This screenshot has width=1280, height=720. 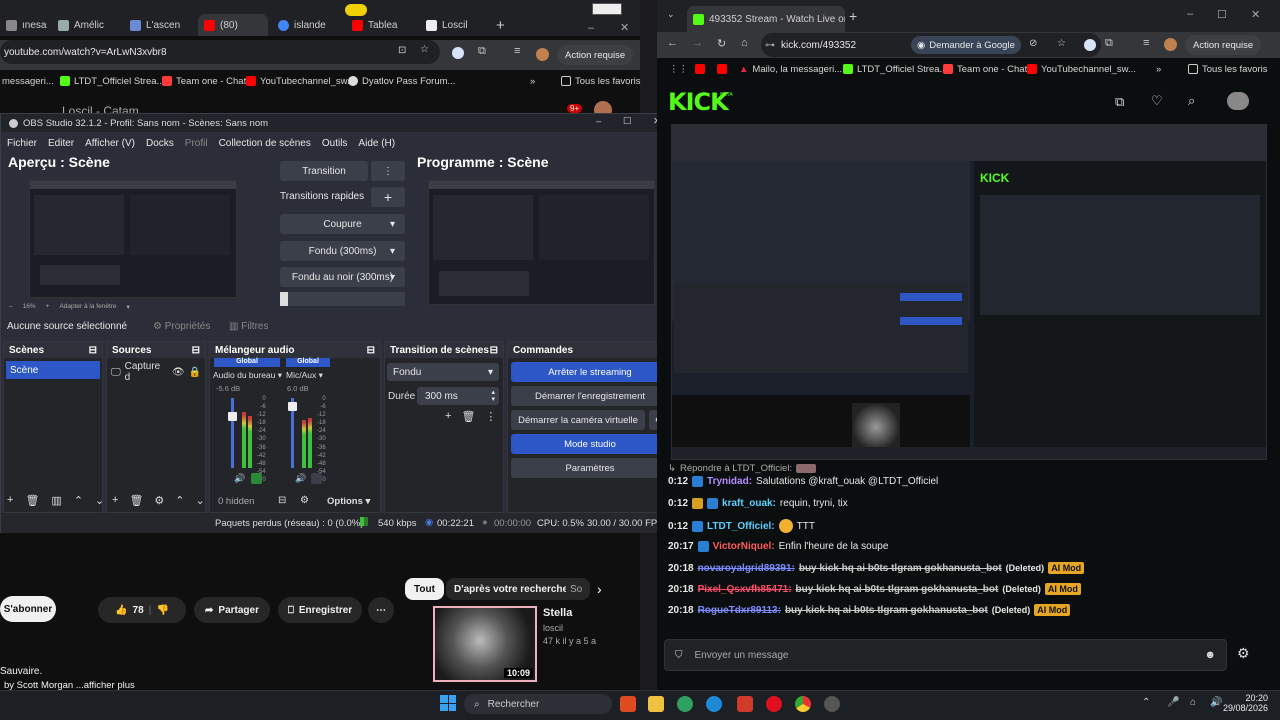 What do you see at coordinates (741, 526) in the screenshot?
I see `msg-user: LTDT_Officiel:` at bounding box center [741, 526].